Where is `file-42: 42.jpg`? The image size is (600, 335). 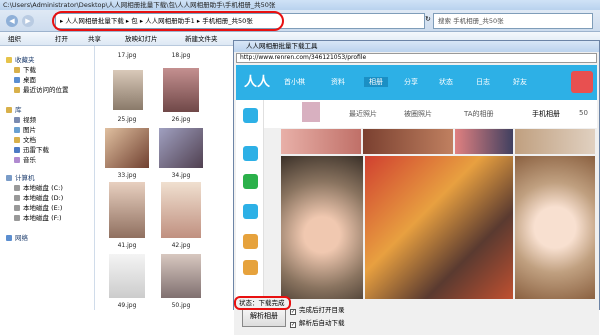
file-42: 42.jpg is located at coordinates (181, 245).